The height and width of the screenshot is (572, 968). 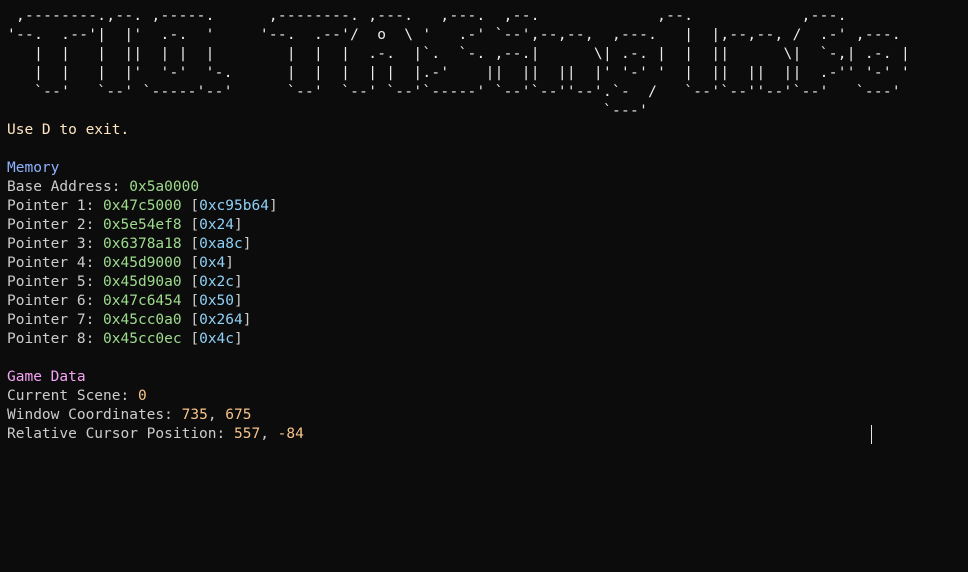 I want to click on pointer-label: Pointer 5:, so click(x=51, y=282).